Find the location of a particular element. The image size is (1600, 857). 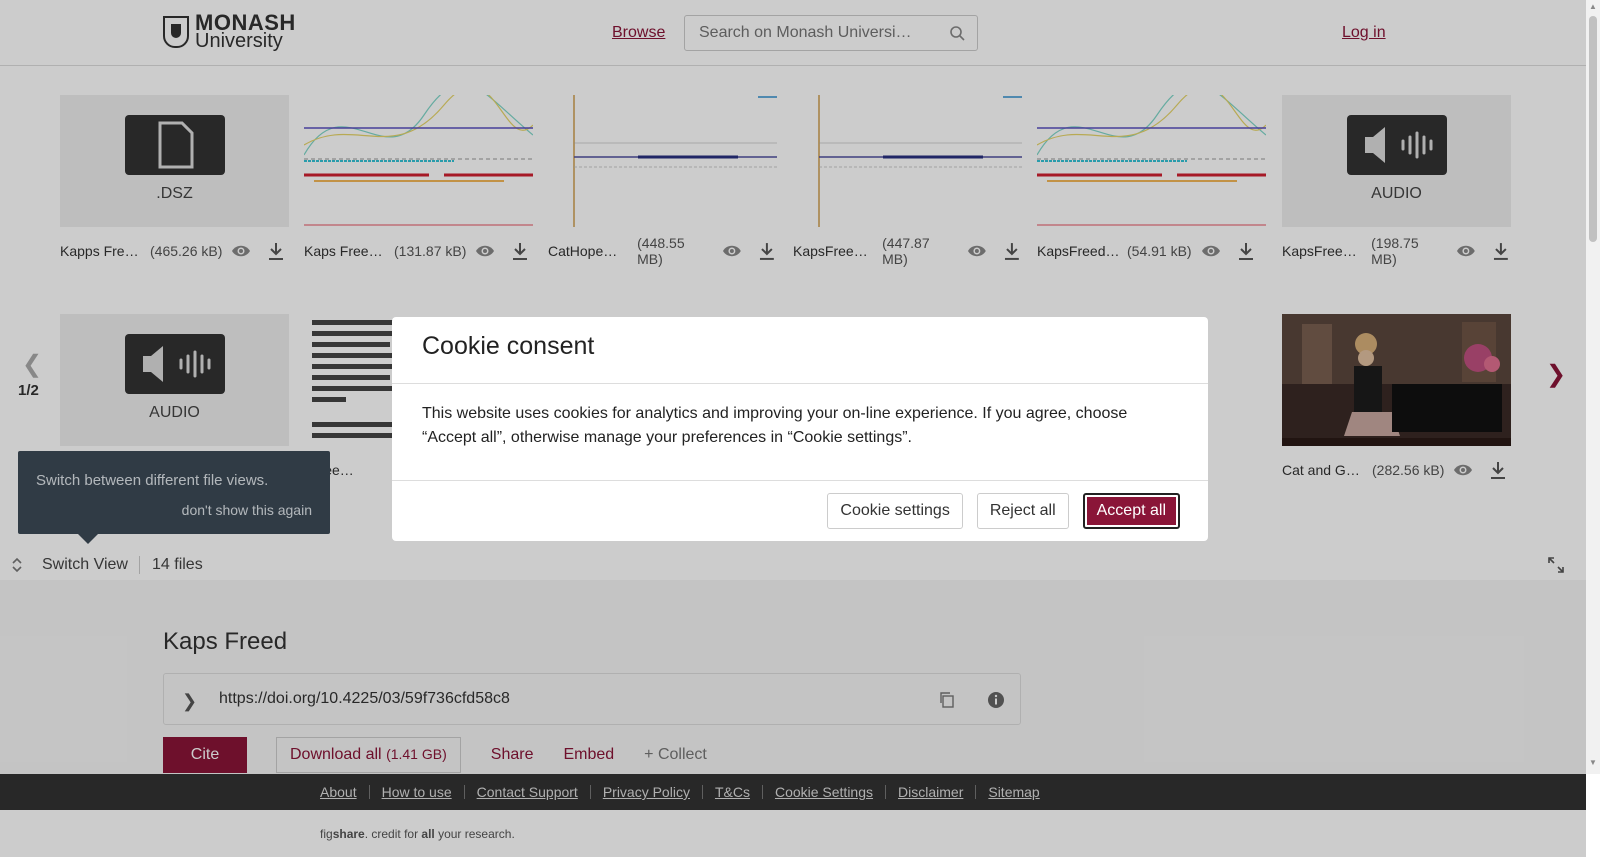

dialog-buttons: Cookie settings Reject all Accept all is located at coordinates (1003, 511).